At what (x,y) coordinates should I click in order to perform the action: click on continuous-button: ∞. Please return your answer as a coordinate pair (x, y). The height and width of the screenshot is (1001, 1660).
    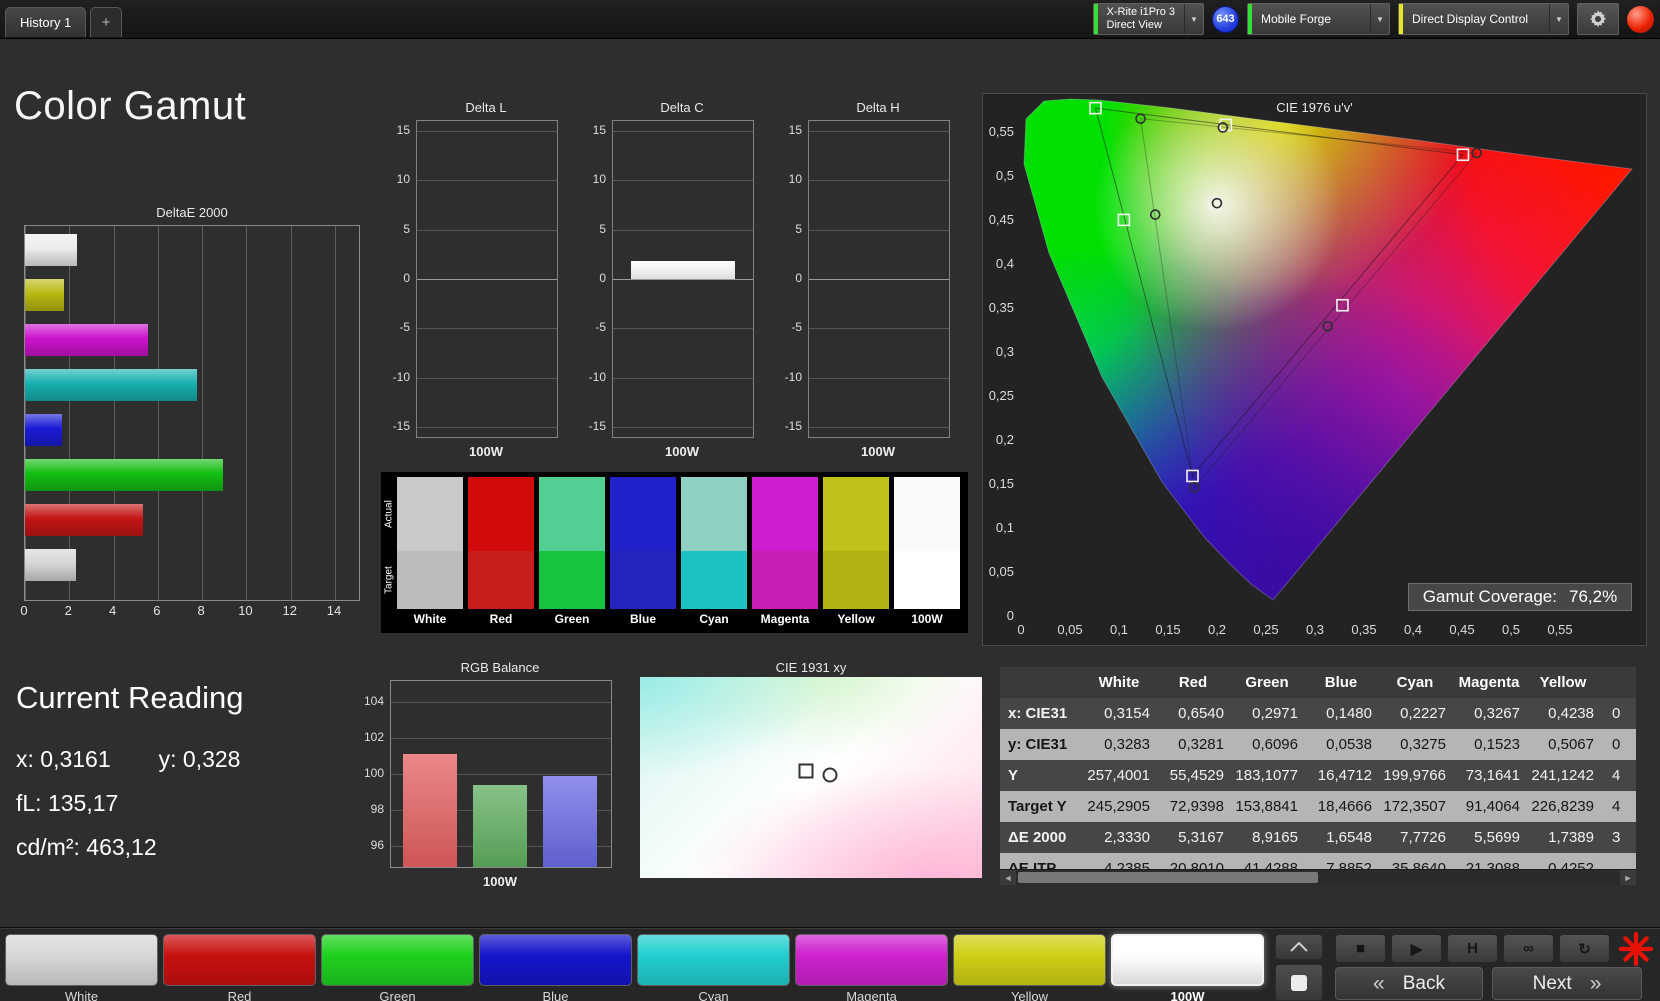
    Looking at the image, I should click on (1528, 948).